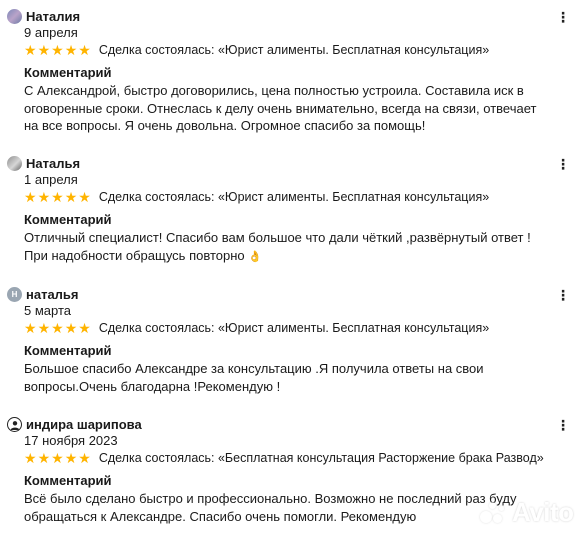 Image resolution: width=583 pixels, height=540 pixels. What do you see at coordinates (53, 164) in the screenshot?
I see `reviewer-name: Наталья` at bounding box center [53, 164].